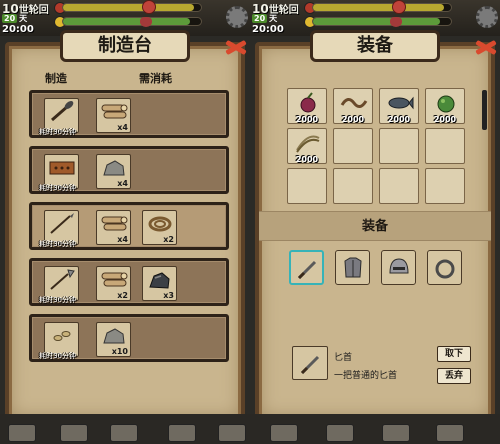  I want to click on equipped-section-header: 装备, so click(375, 226).